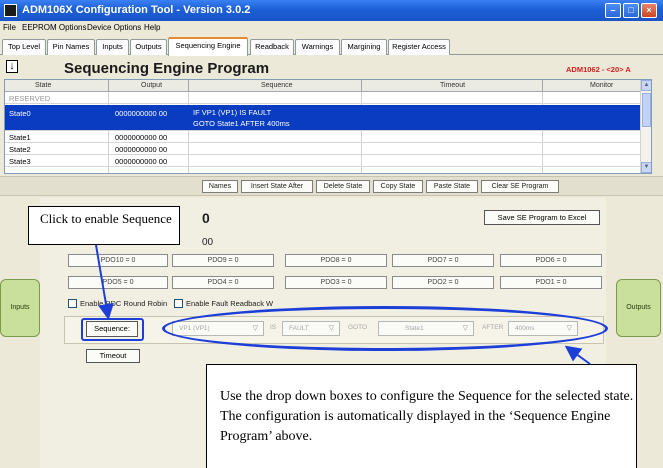  What do you see at coordinates (598, 69) in the screenshot?
I see `device-label: ADM1062 - <20> A` at bounding box center [598, 69].